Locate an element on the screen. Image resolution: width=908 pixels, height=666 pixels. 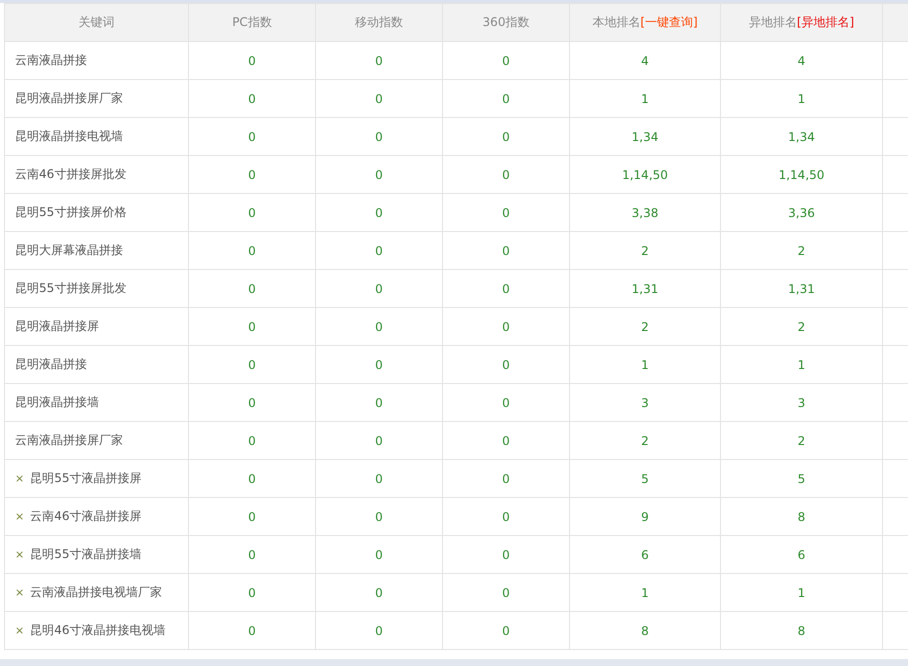
keyword-text: 昆明55寸液晶拼接墙 is located at coordinates (86, 554).